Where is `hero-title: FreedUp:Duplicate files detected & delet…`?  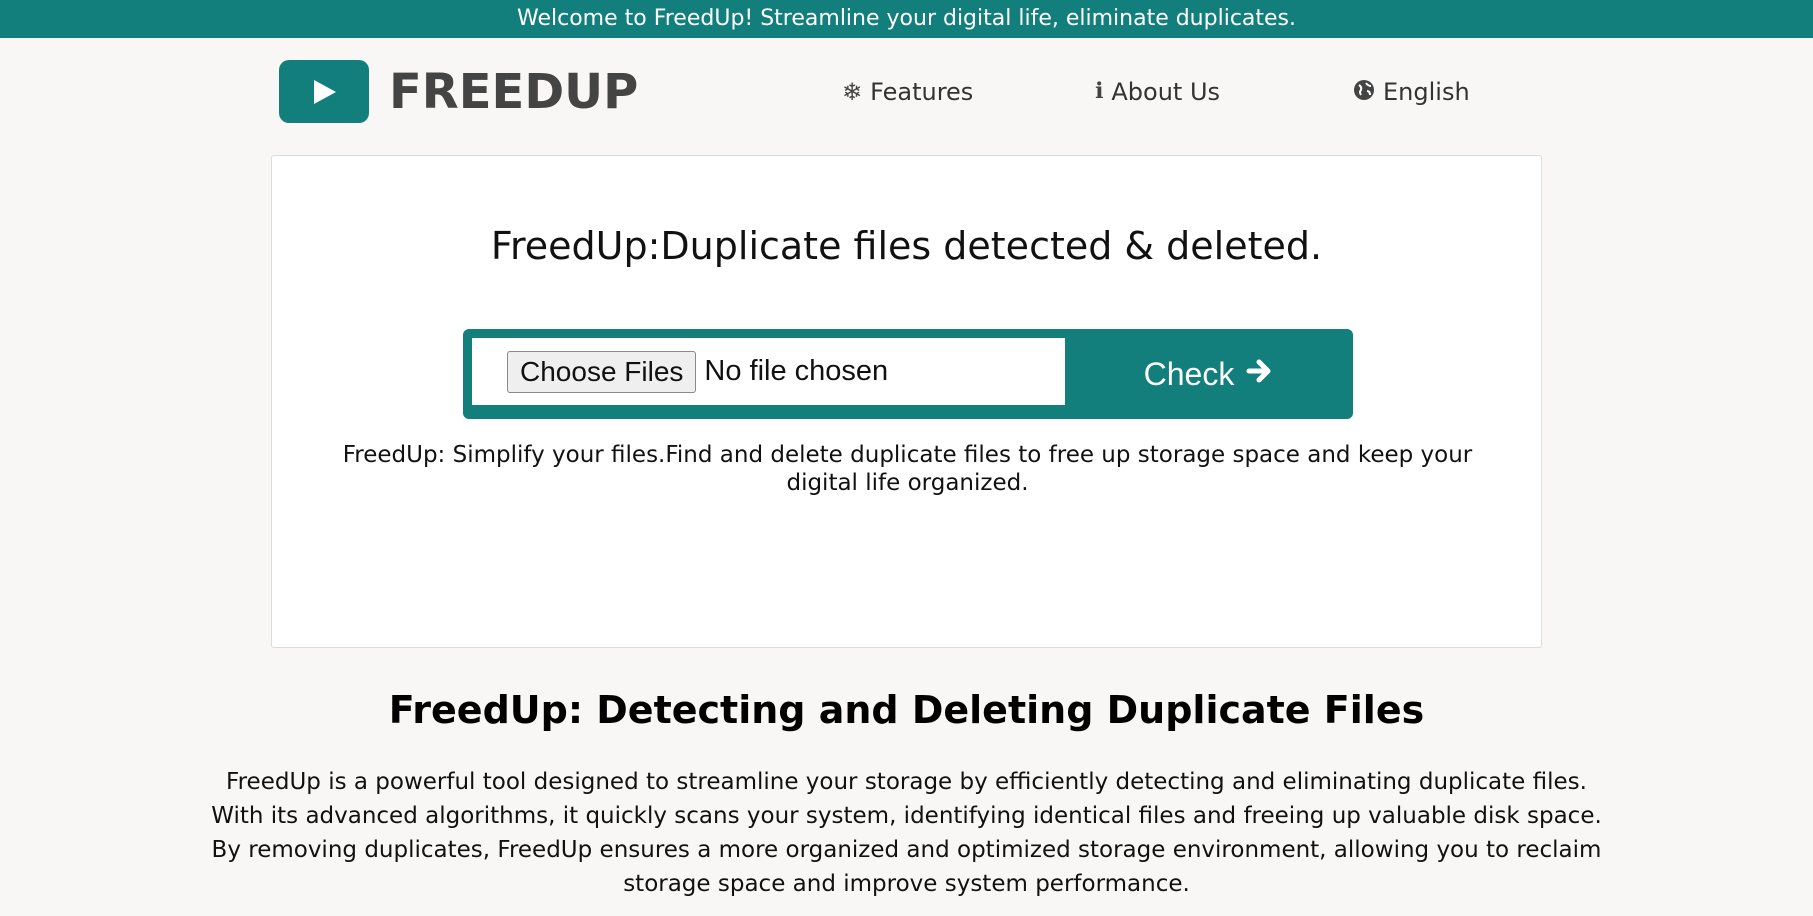
hero-title: FreedUp:Duplicate files detected & delet… is located at coordinates (906, 246).